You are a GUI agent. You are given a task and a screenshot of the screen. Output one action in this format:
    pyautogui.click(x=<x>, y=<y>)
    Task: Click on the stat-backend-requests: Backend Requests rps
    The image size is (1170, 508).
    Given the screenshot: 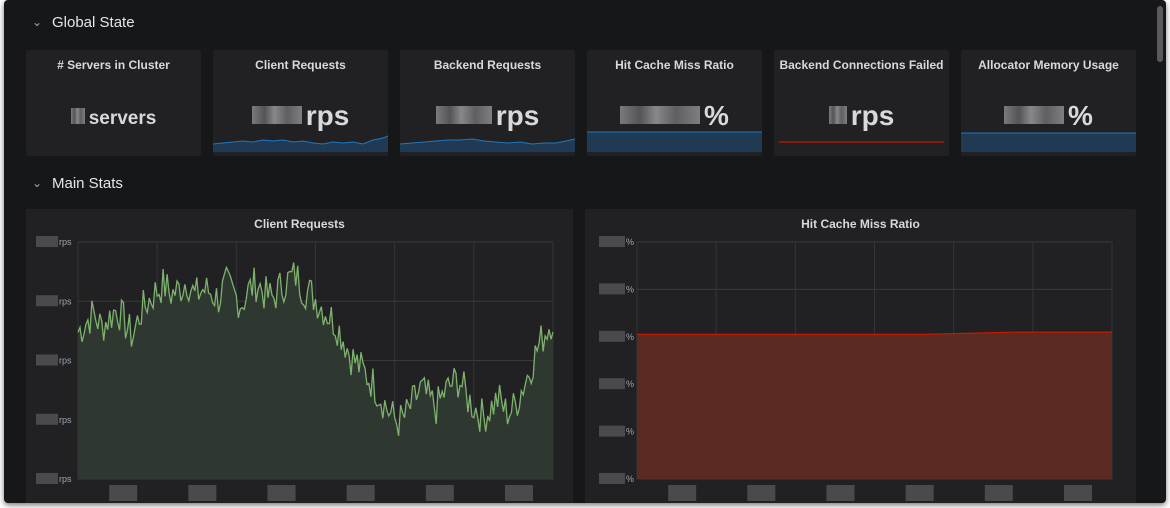 What is the action you would take?
    pyautogui.click(x=487, y=103)
    